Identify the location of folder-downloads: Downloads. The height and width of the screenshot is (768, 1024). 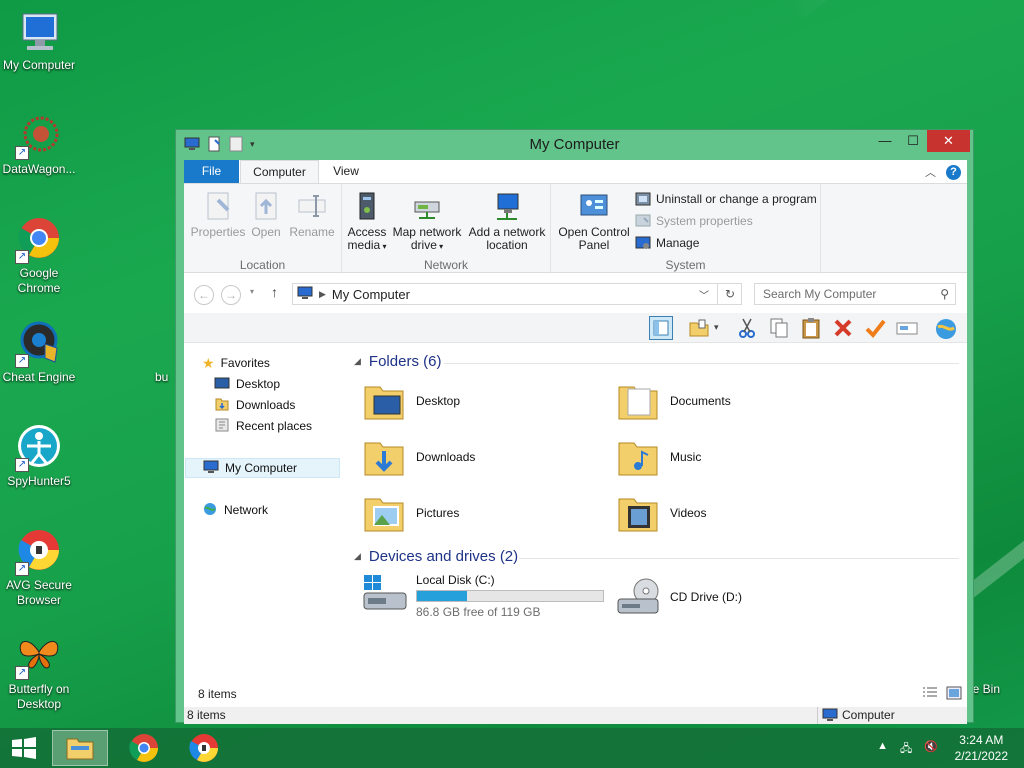
(418, 457).